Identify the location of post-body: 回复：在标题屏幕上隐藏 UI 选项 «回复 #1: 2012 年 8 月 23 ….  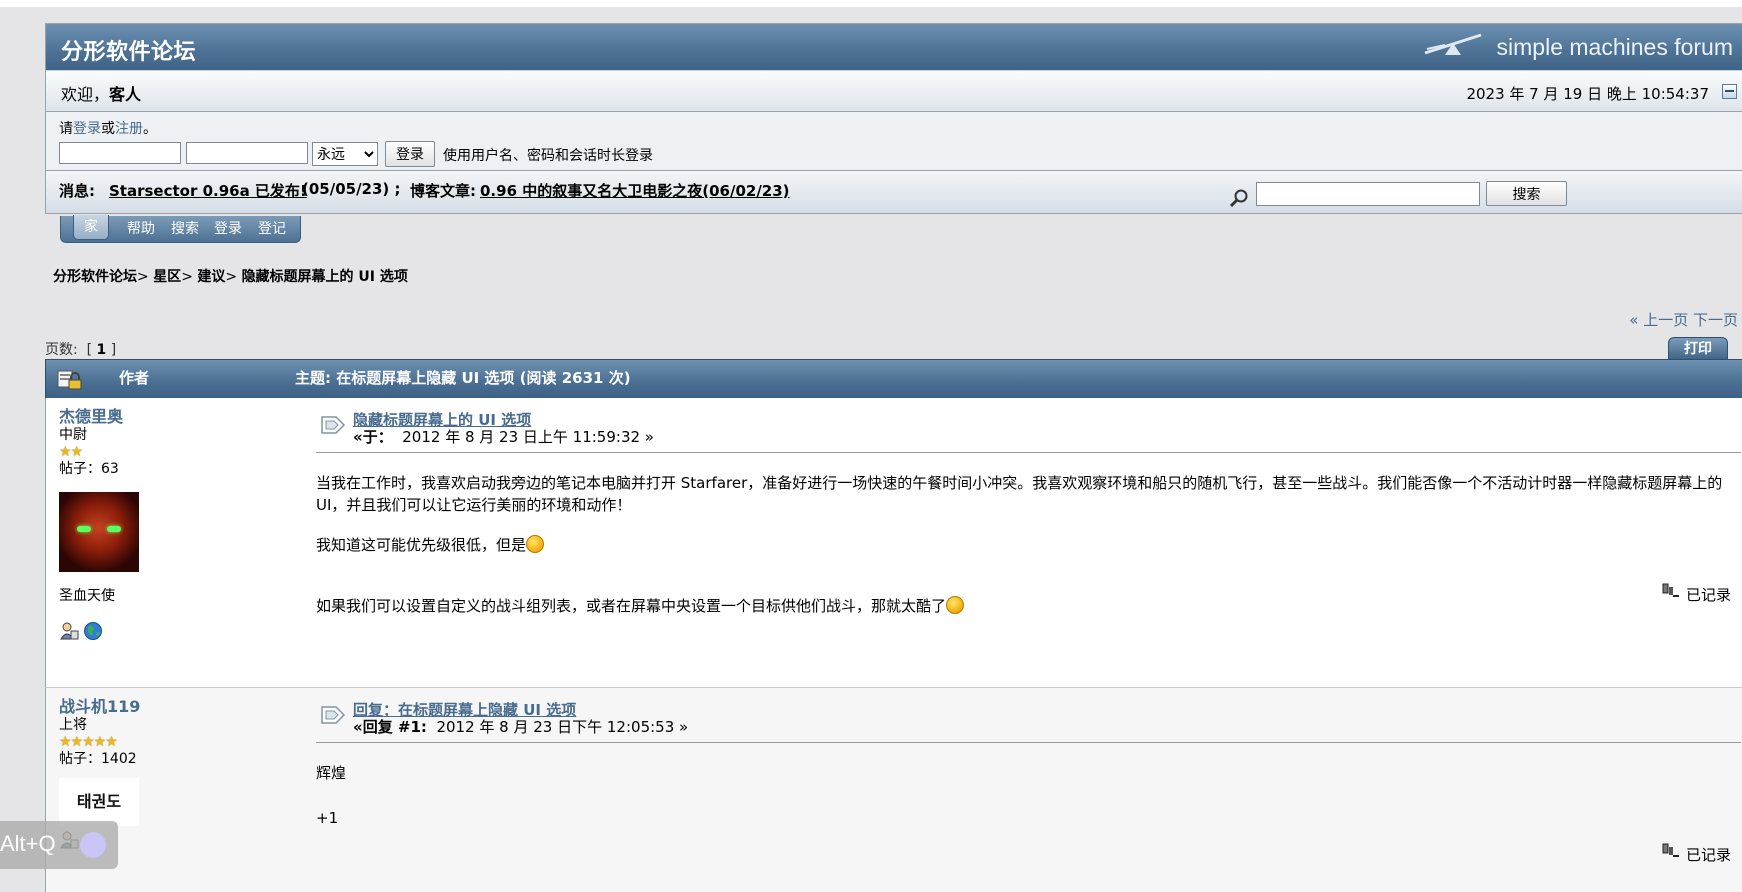
(1028, 762).